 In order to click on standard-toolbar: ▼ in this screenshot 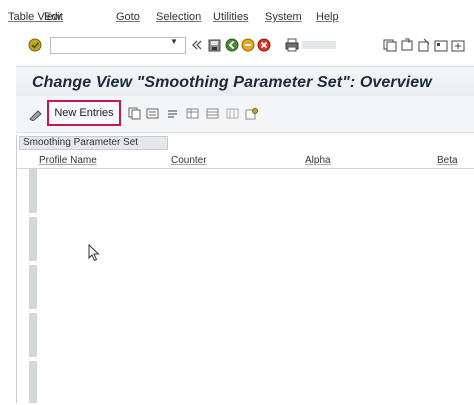, I will do `click(237, 46)`.